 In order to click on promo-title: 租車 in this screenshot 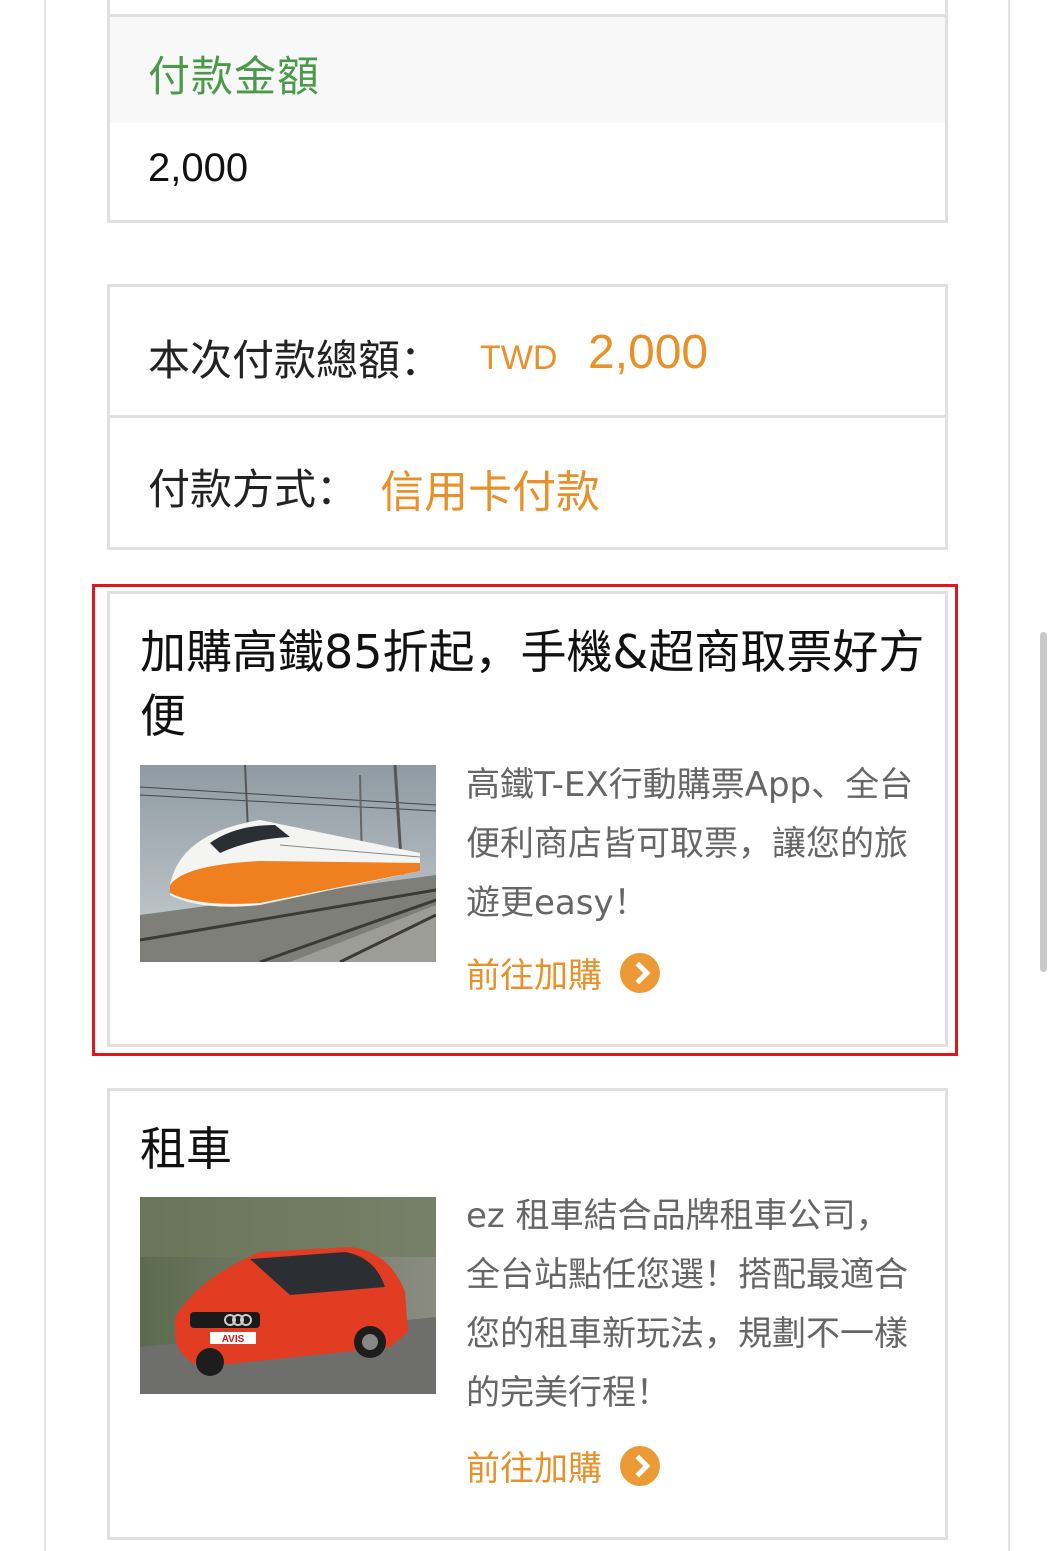, I will do `click(186, 1149)`.